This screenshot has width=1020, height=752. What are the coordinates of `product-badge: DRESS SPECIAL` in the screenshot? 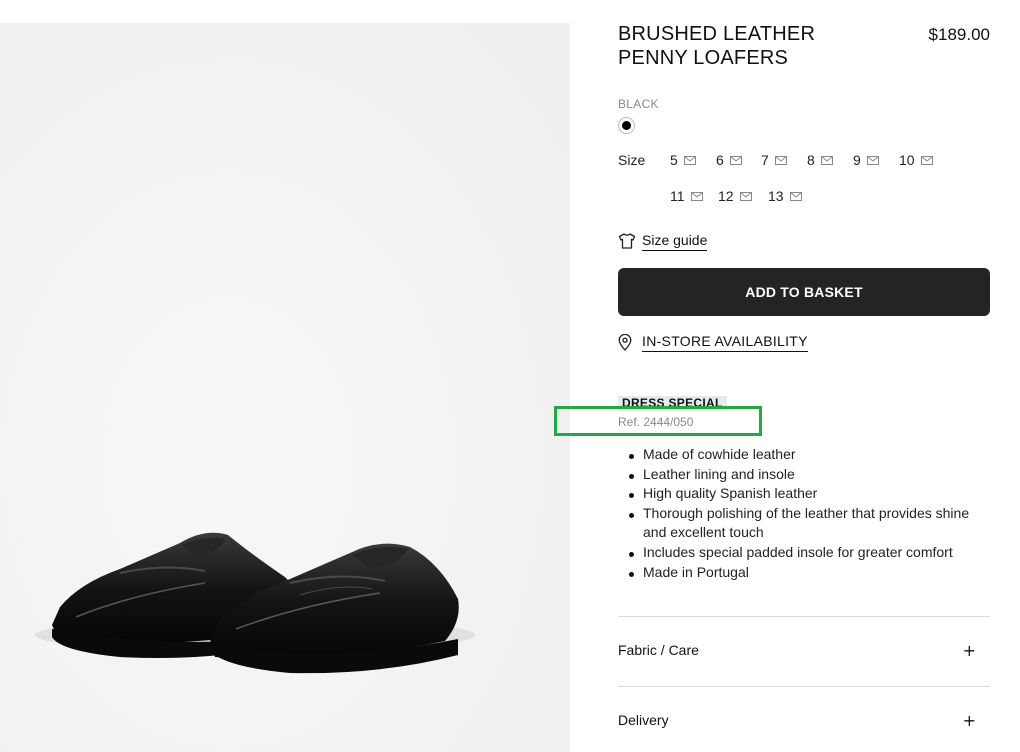 It's located at (672, 403).